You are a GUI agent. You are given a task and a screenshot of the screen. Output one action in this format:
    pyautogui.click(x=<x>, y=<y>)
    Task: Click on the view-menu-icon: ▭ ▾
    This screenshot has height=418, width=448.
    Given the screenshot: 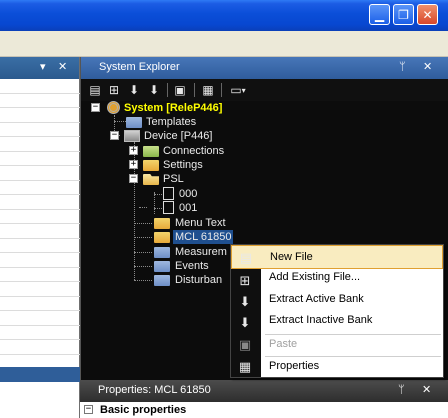 What is the action you would take?
    pyautogui.click(x=238, y=90)
    